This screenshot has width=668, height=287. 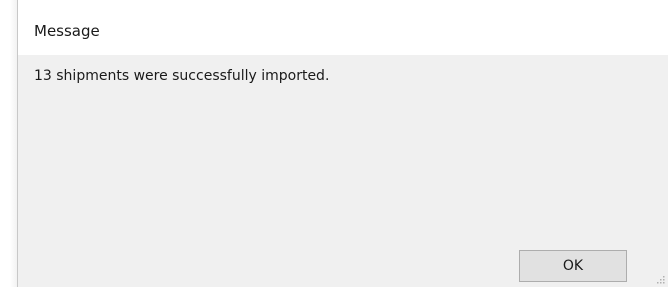 I want to click on resize-grip-icon, so click(x=660, y=279).